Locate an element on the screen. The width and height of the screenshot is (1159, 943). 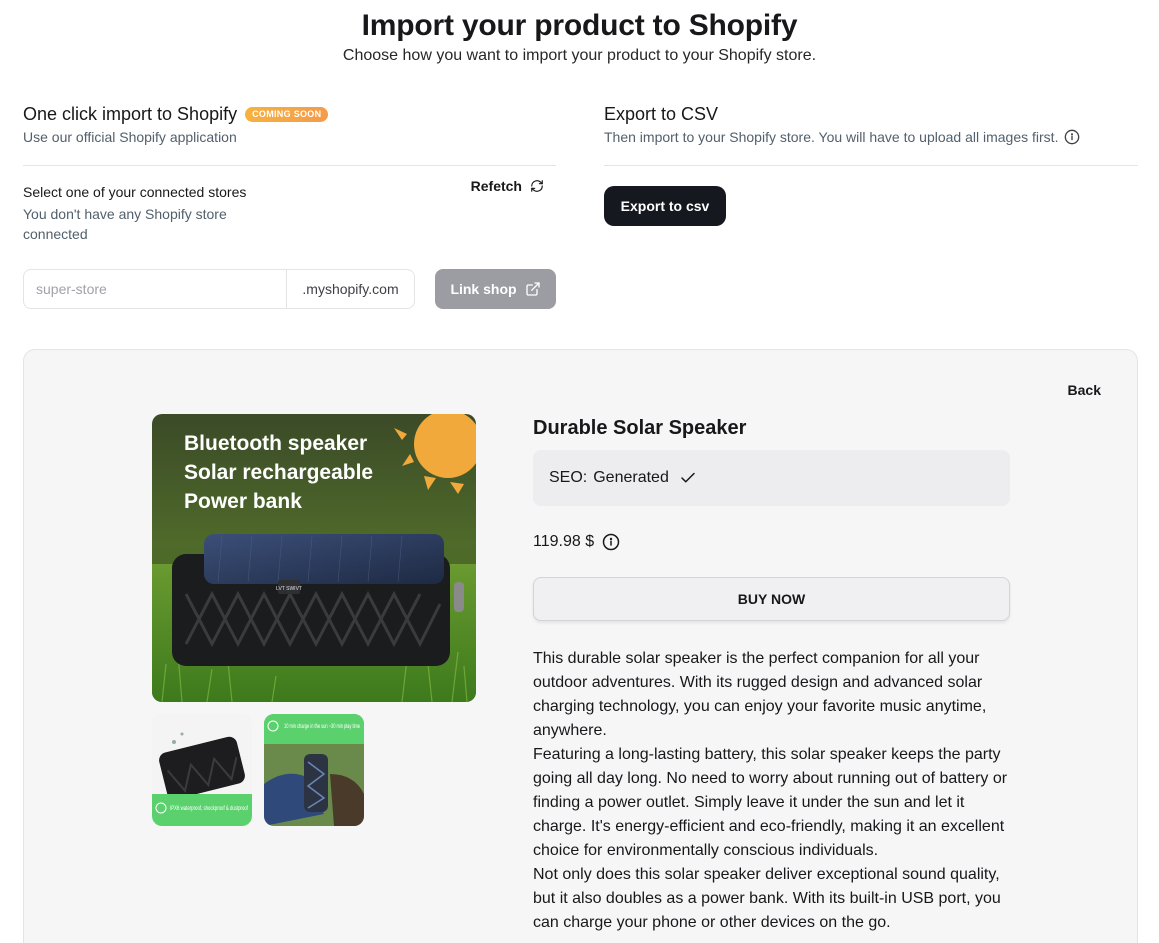
link-shop-label: Link shop is located at coordinates (483, 289).